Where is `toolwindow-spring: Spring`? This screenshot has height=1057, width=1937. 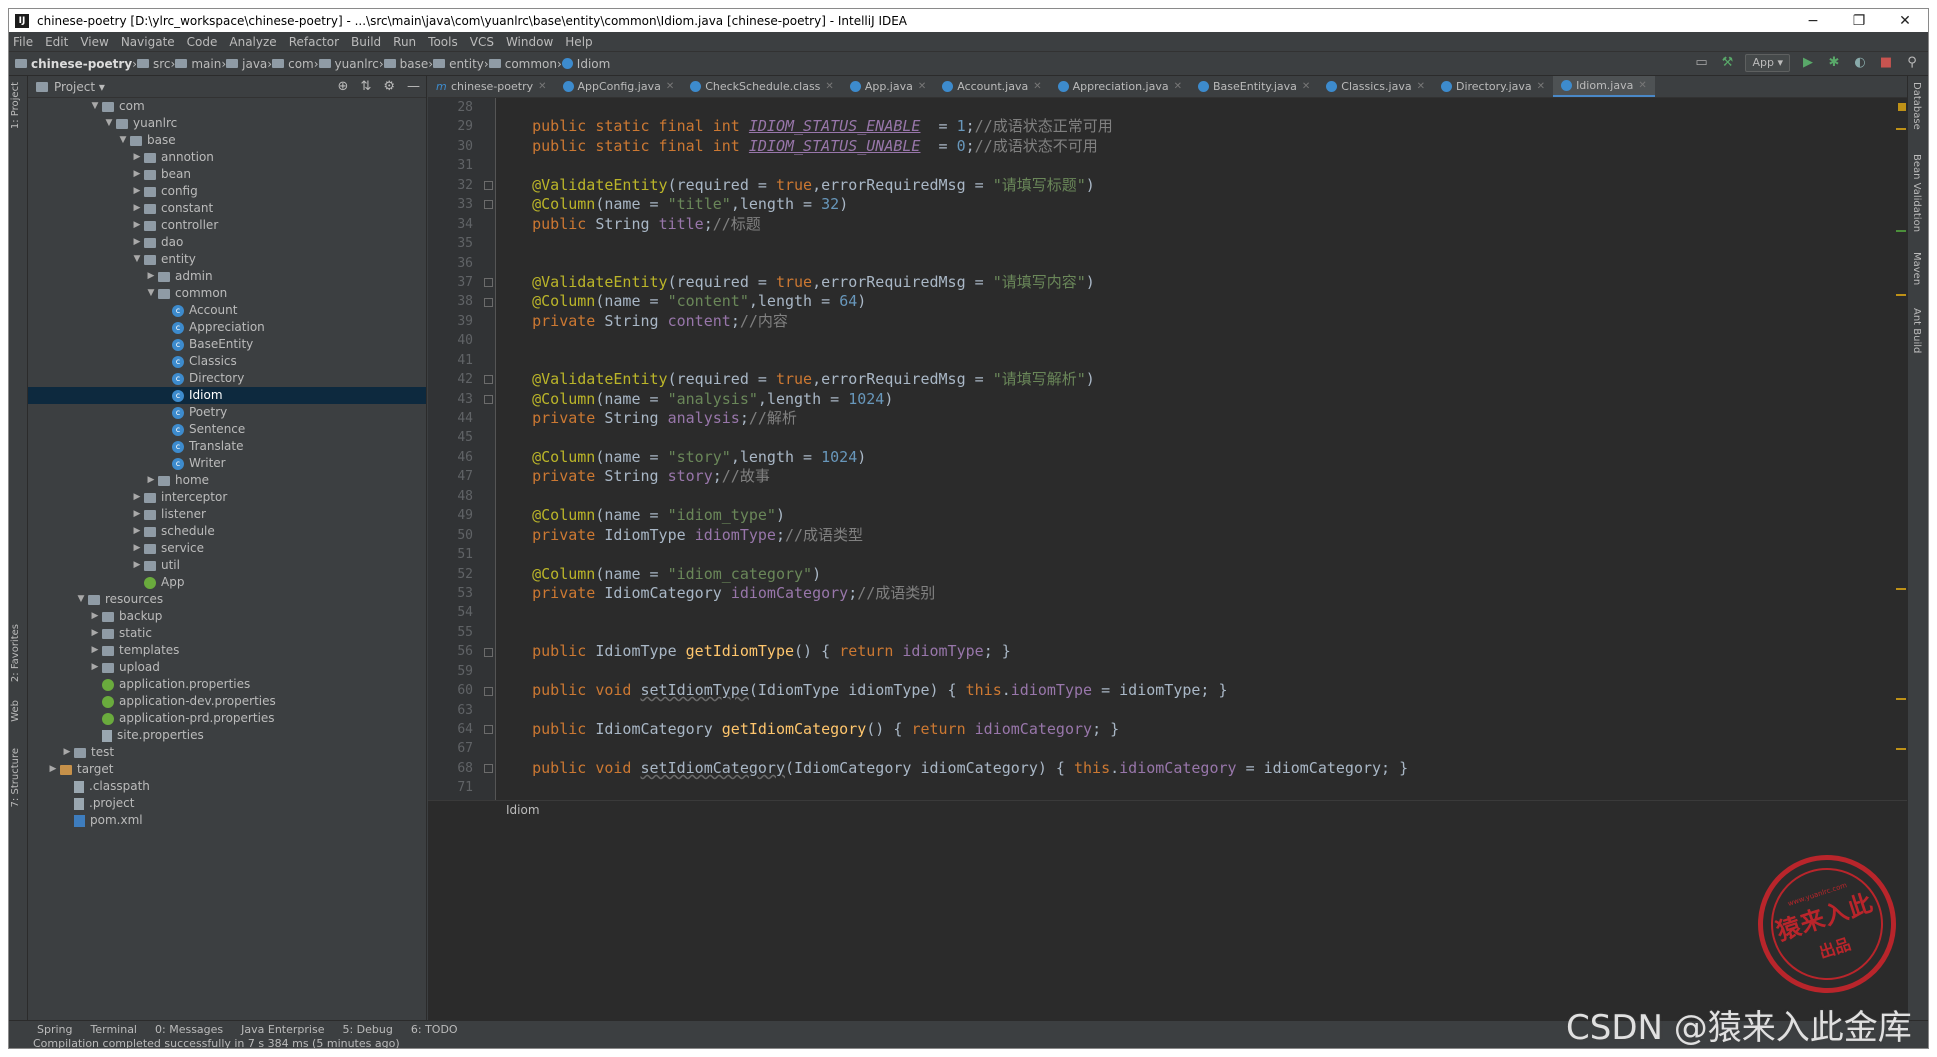
toolwindow-spring: Spring is located at coordinates (55, 1029).